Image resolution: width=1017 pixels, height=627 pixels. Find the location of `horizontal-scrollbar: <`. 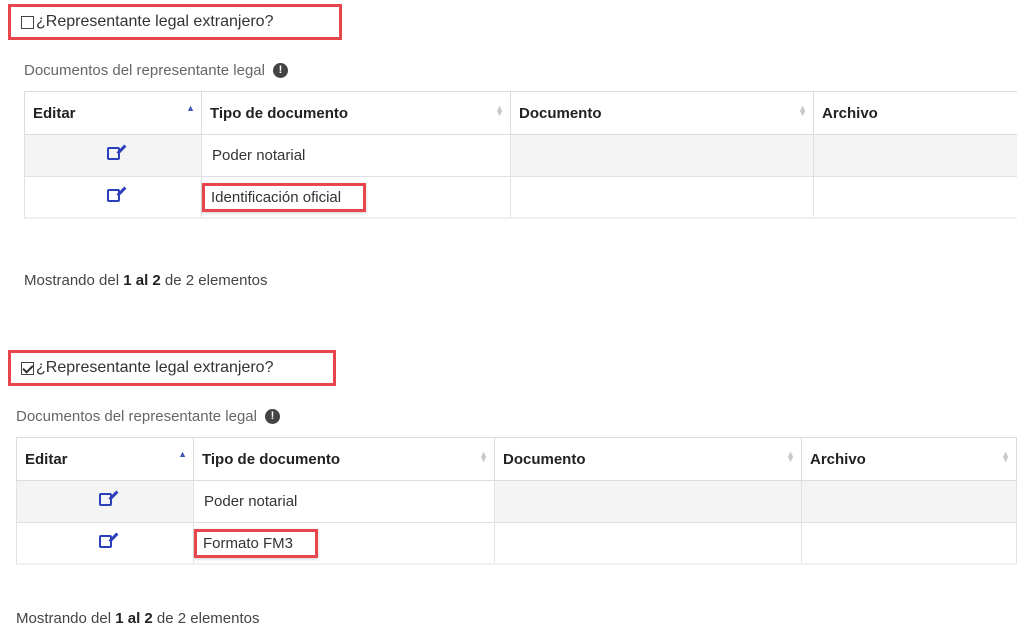

horizontal-scrollbar: < is located at coordinates (520, 218).